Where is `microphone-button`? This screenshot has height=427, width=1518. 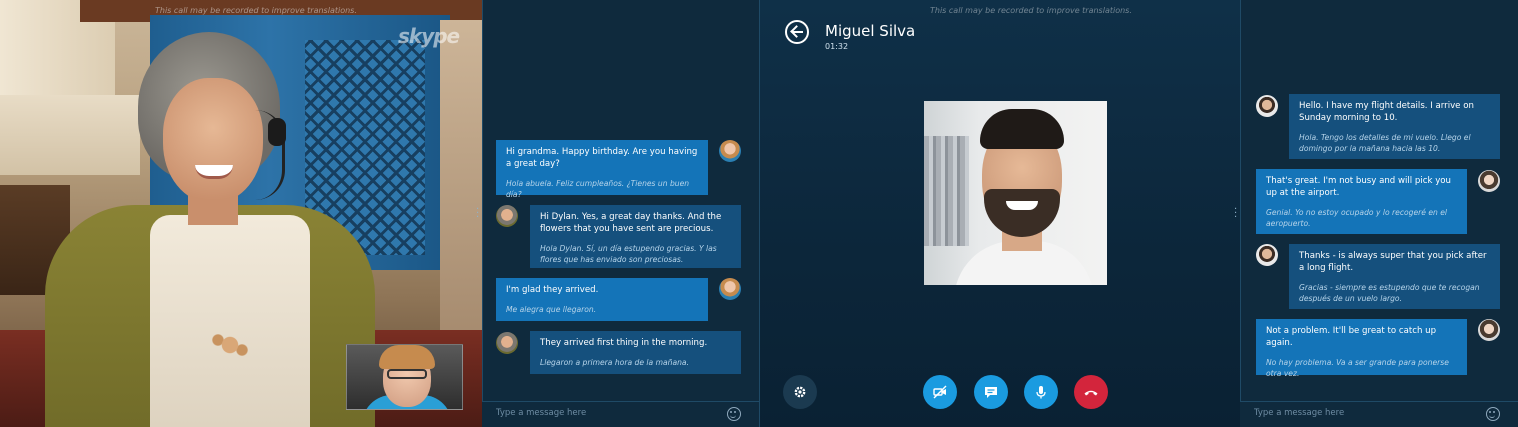
microphone-button is located at coordinates (1041, 392).